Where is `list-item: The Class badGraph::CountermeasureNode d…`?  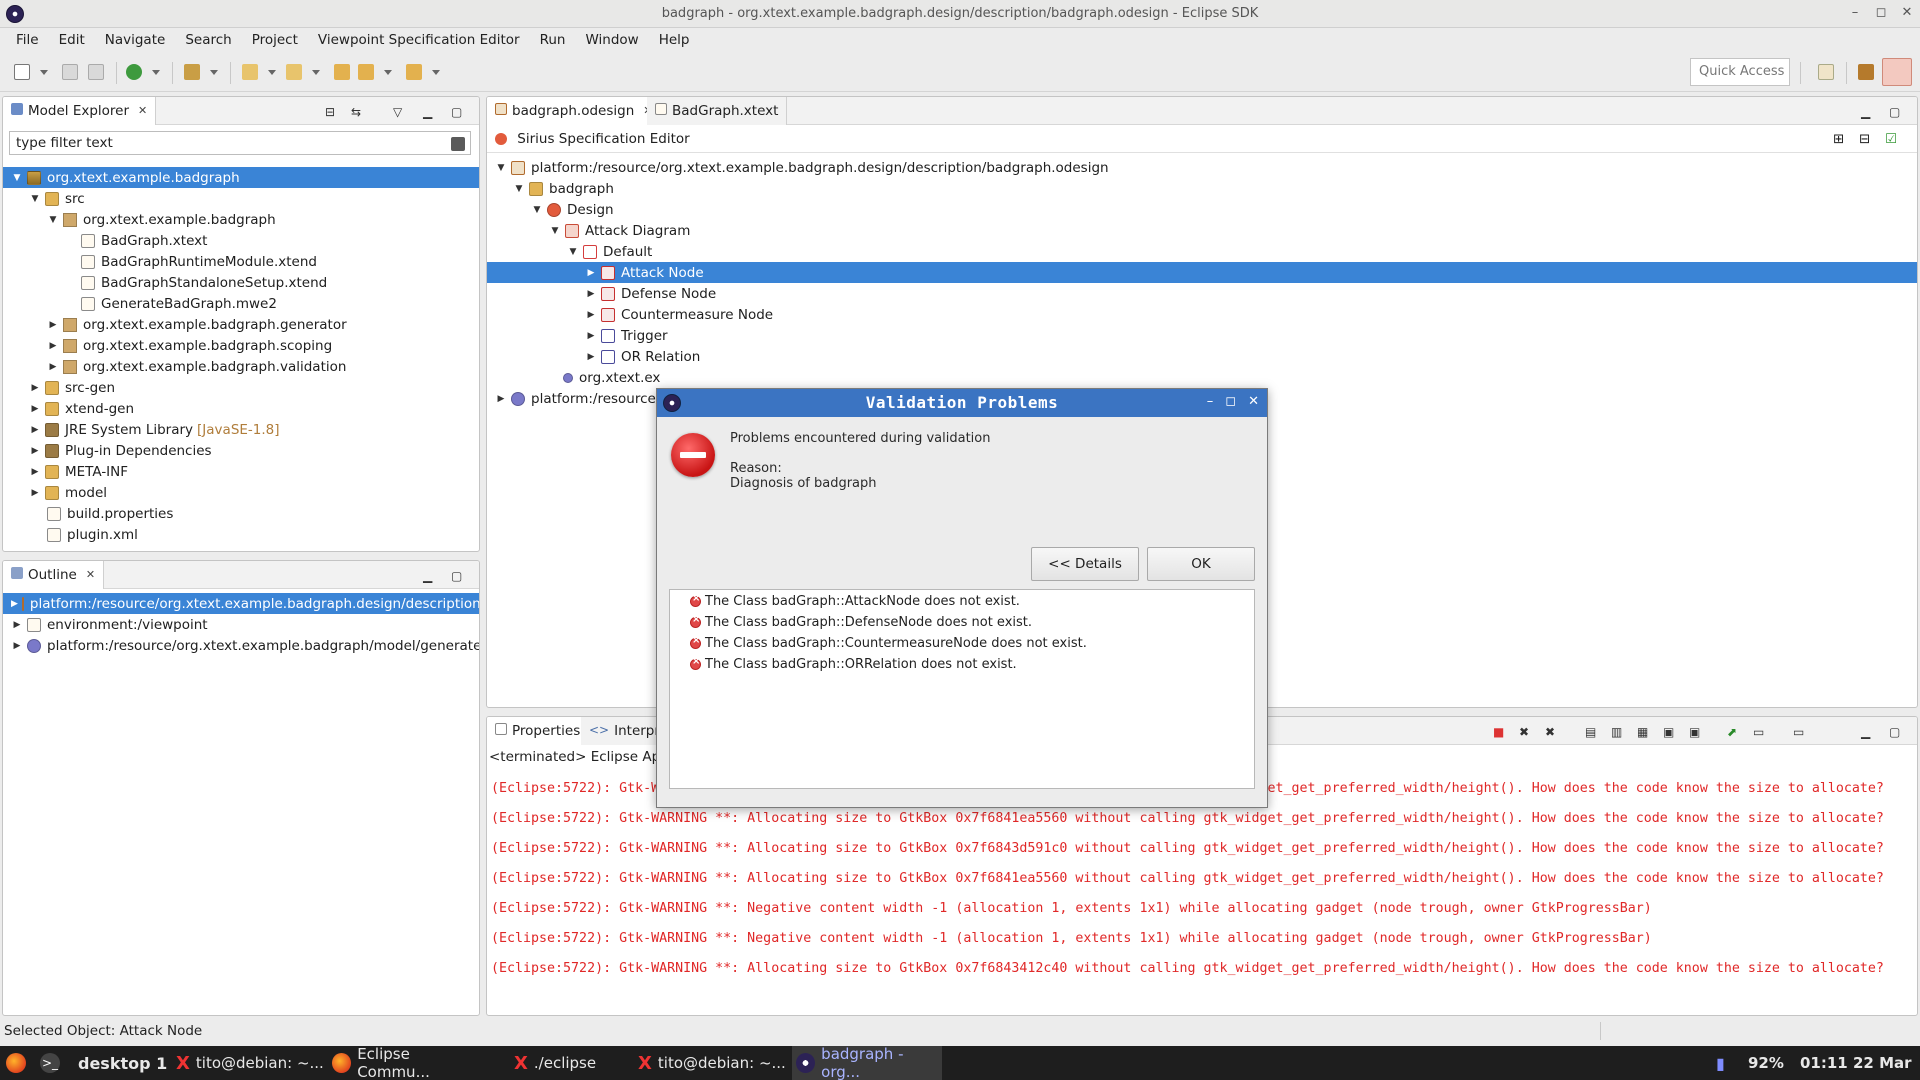
list-item: The Class badGraph::CountermeasureNode d… is located at coordinates (888, 643).